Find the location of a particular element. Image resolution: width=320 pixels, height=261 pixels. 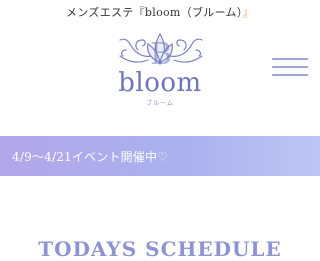

tagline-accent: 』 is located at coordinates (248, 12).